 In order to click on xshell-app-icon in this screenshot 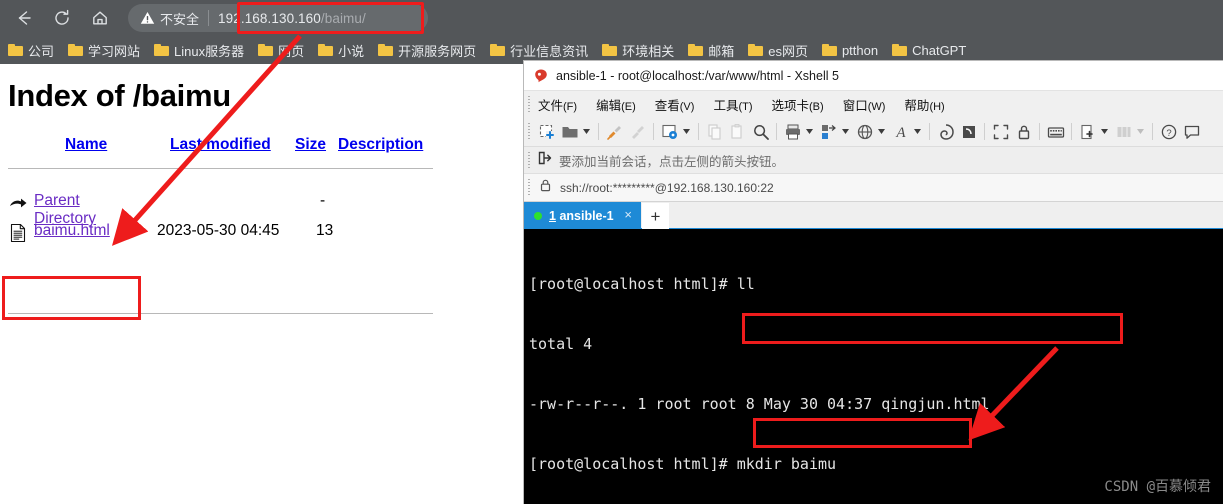, I will do `click(541, 76)`.